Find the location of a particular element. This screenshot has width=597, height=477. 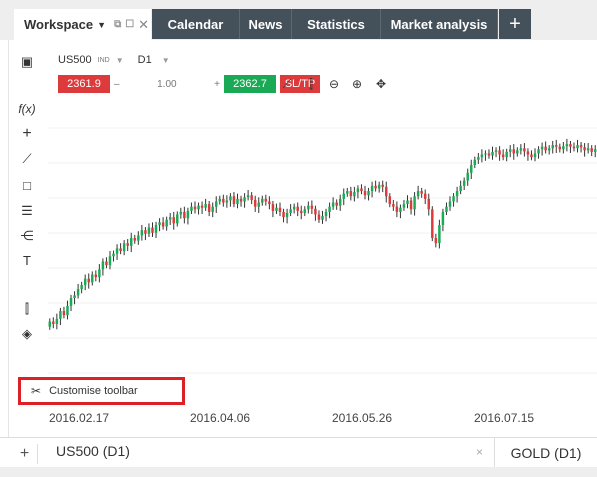

close-icon: ✕ is located at coordinates (143, 25).